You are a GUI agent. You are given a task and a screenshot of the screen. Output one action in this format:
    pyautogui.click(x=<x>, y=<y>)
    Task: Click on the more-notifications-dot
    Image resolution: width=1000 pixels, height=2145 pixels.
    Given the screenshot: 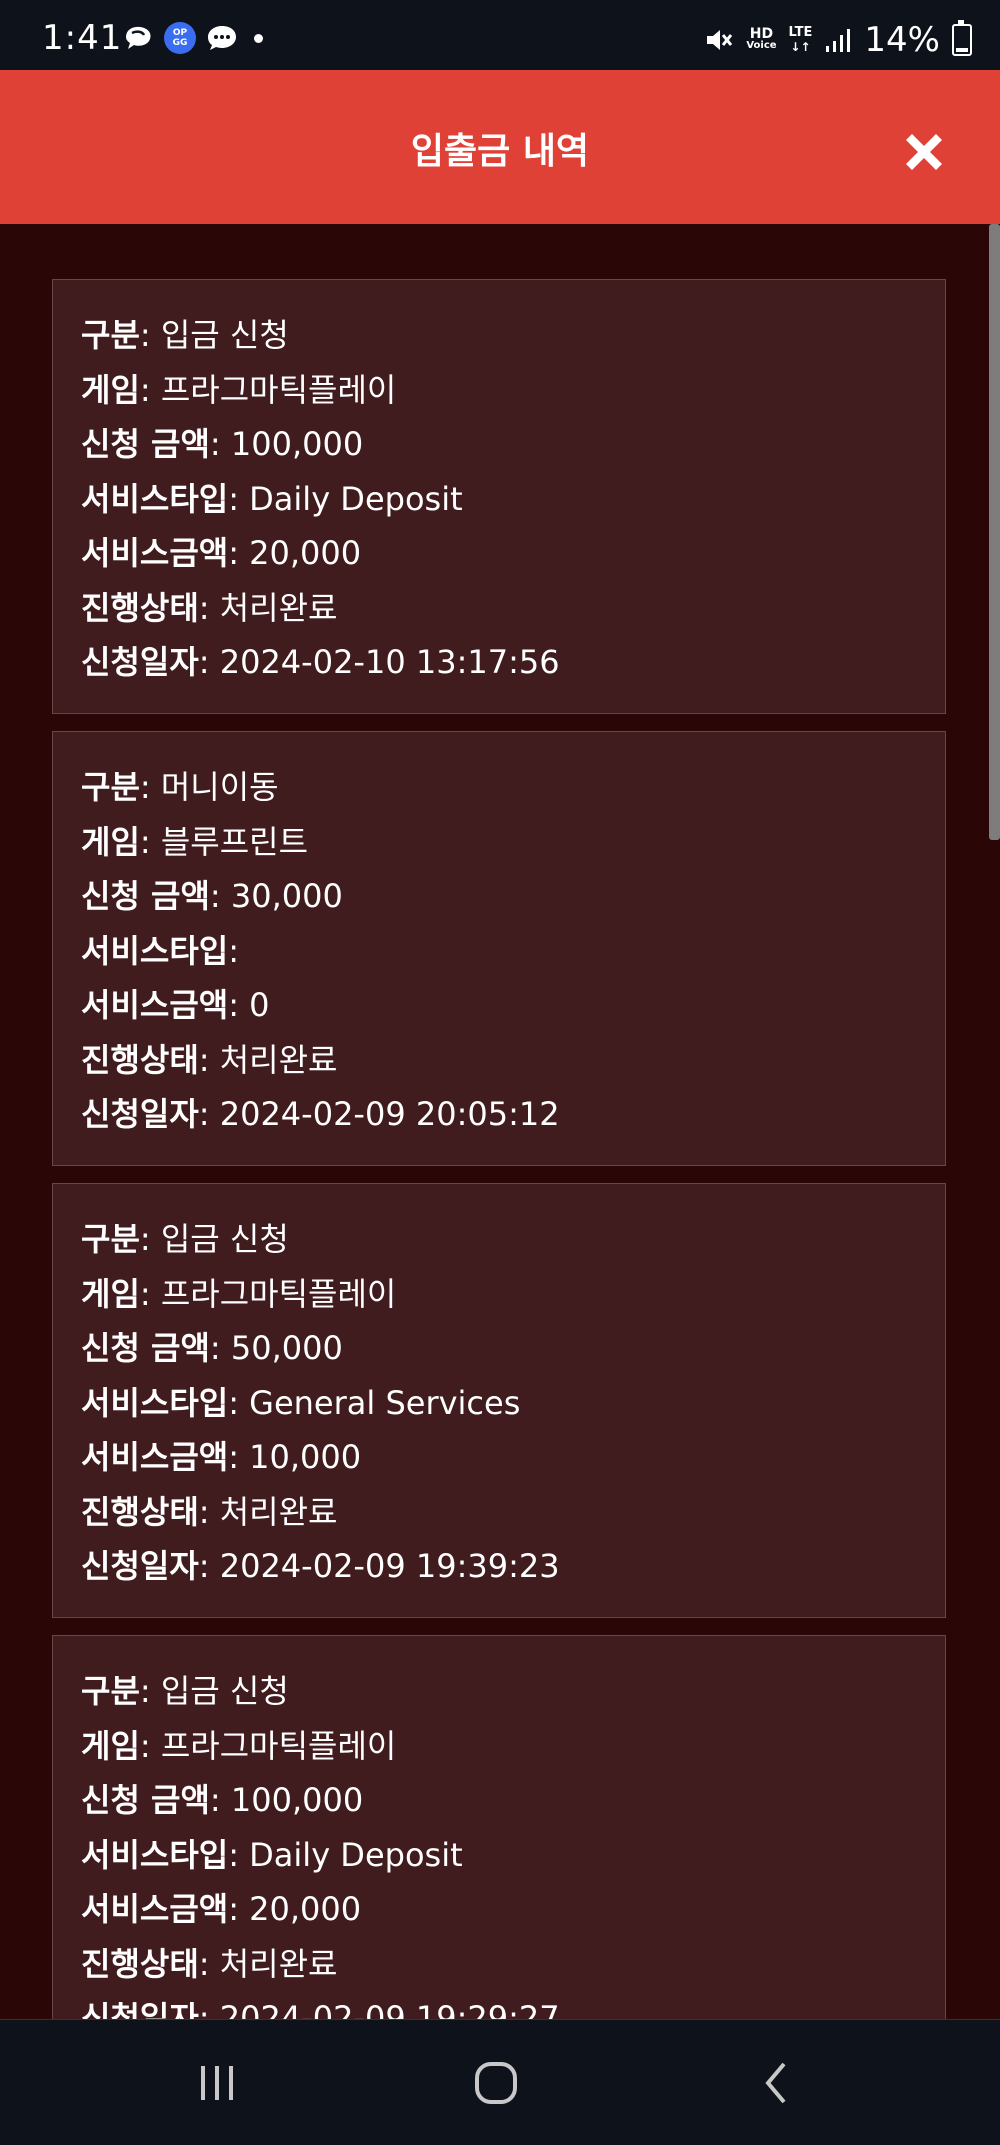 What is the action you would take?
    pyautogui.click(x=258, y=38)
    